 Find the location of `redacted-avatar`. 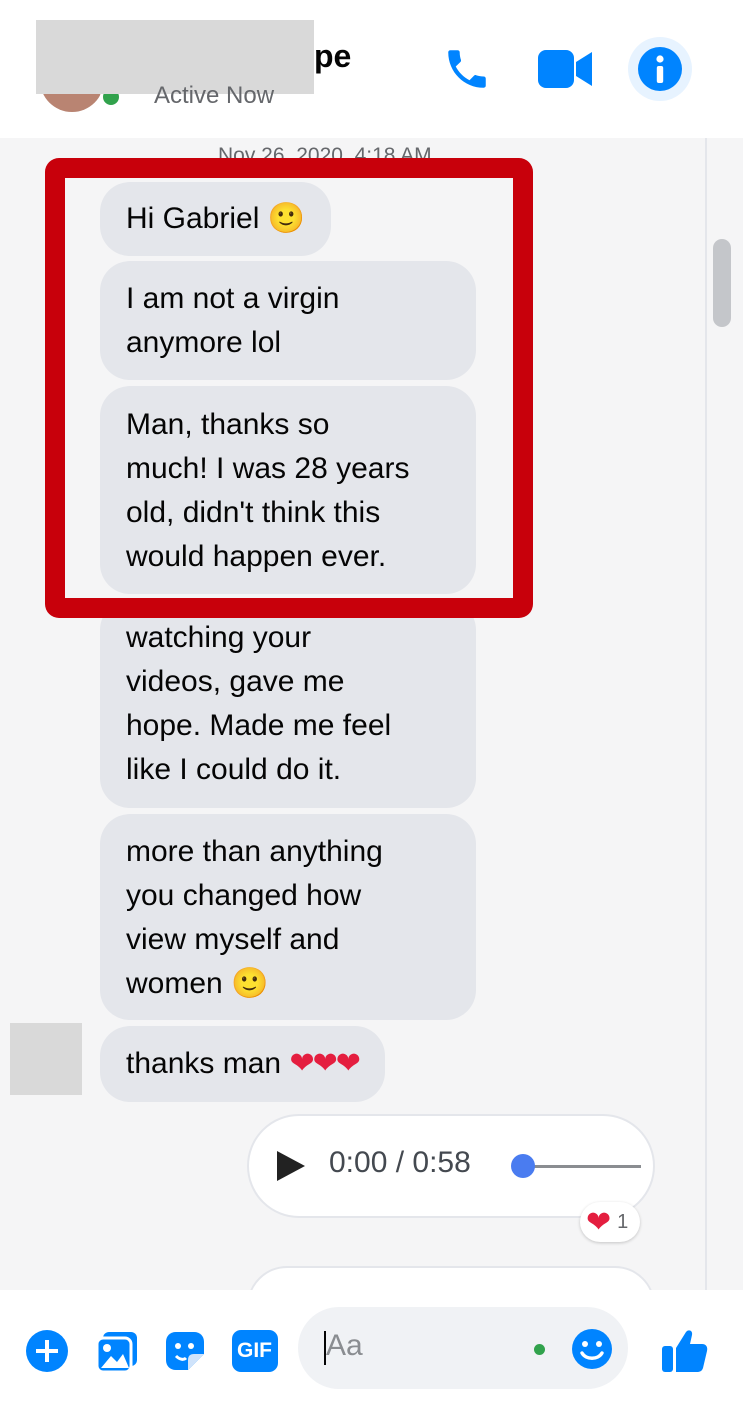

redacted-avatar is located at coordinates (46, 1059).